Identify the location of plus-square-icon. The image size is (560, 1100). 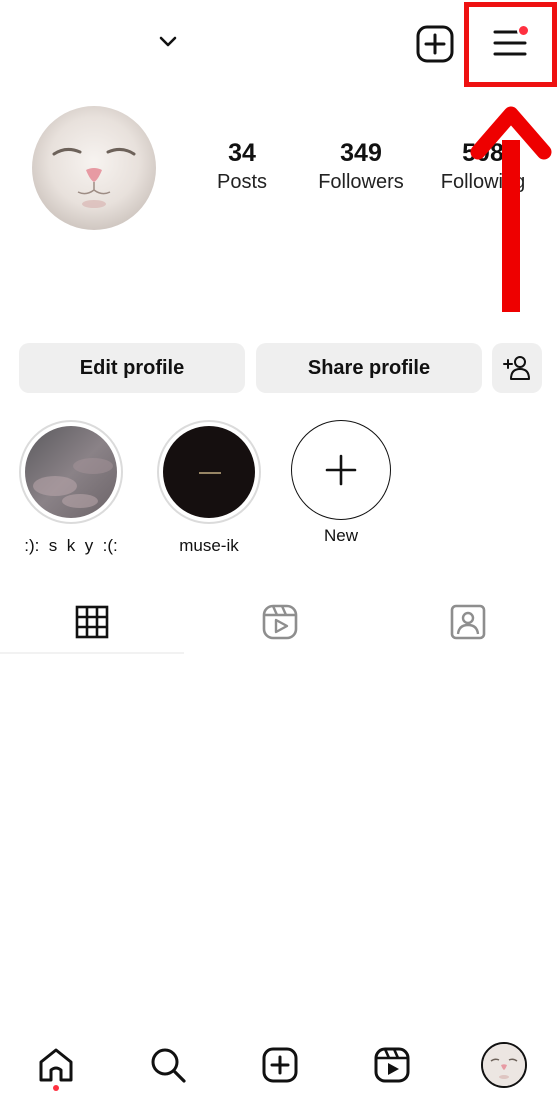
(435, 44).